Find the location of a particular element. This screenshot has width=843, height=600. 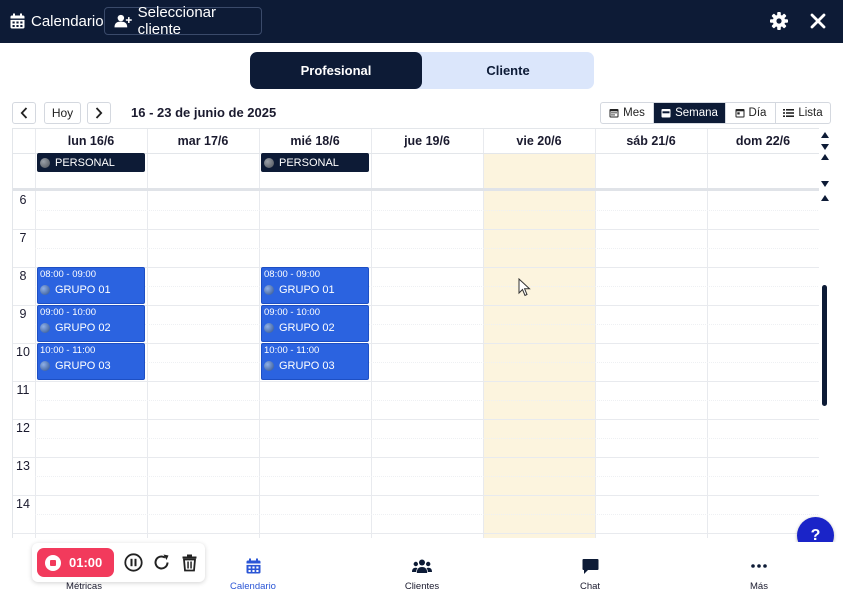

close-icon is located at coordinates (818, 21).